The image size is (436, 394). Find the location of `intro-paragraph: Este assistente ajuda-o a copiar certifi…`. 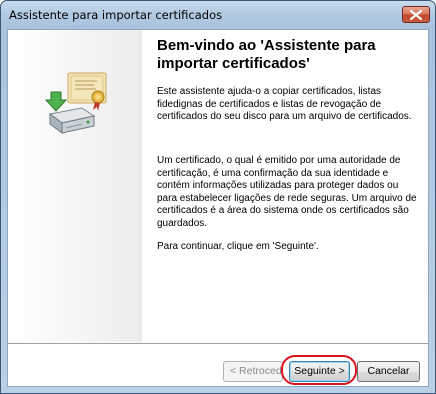

intro-paragraph: Este assistente ajuda-o a copiar certifi… is located at coordinates (284, 104).